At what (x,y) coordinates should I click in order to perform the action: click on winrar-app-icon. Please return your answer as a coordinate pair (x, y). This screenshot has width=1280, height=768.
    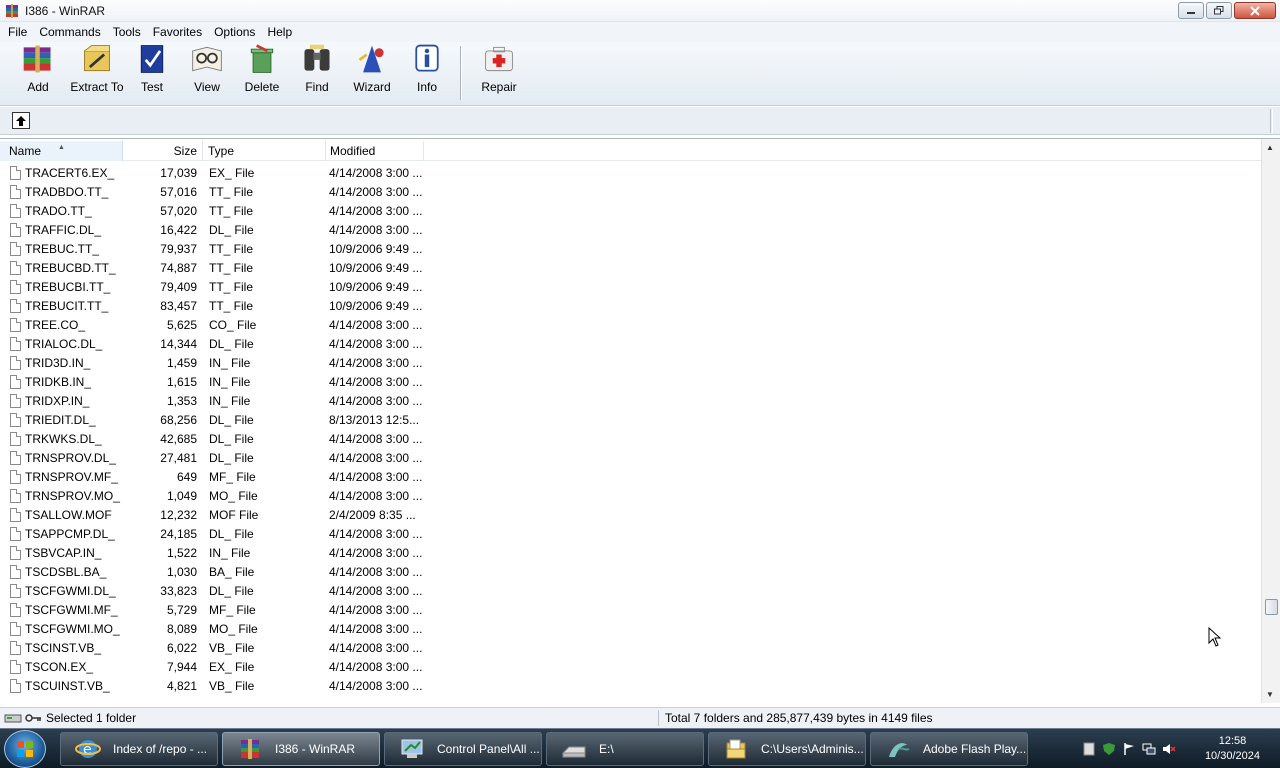
    Looking at the image, I should click on (12, 11).